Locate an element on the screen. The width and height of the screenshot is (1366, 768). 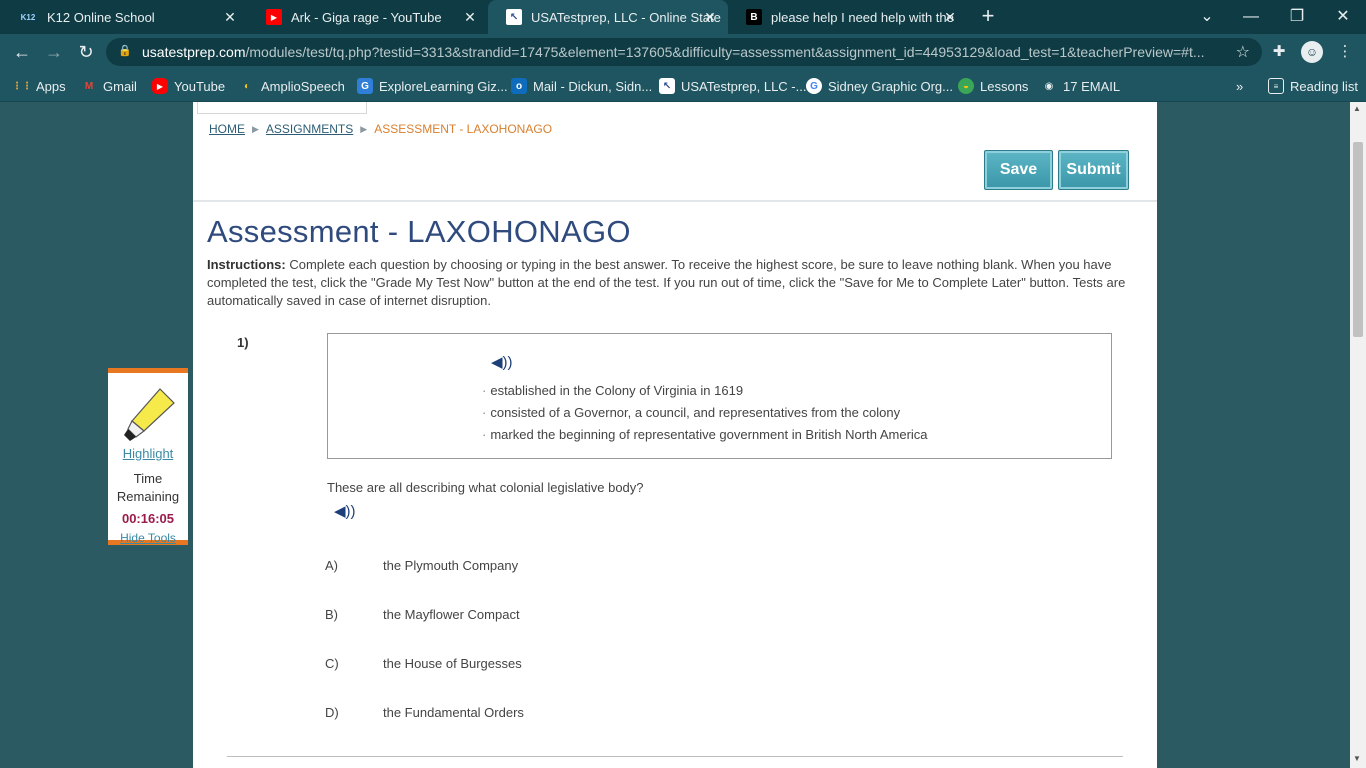
tab-usatestprep: ↖ USATestprep, LLC - Online State- ✕ is located at coordinates (608, 17).